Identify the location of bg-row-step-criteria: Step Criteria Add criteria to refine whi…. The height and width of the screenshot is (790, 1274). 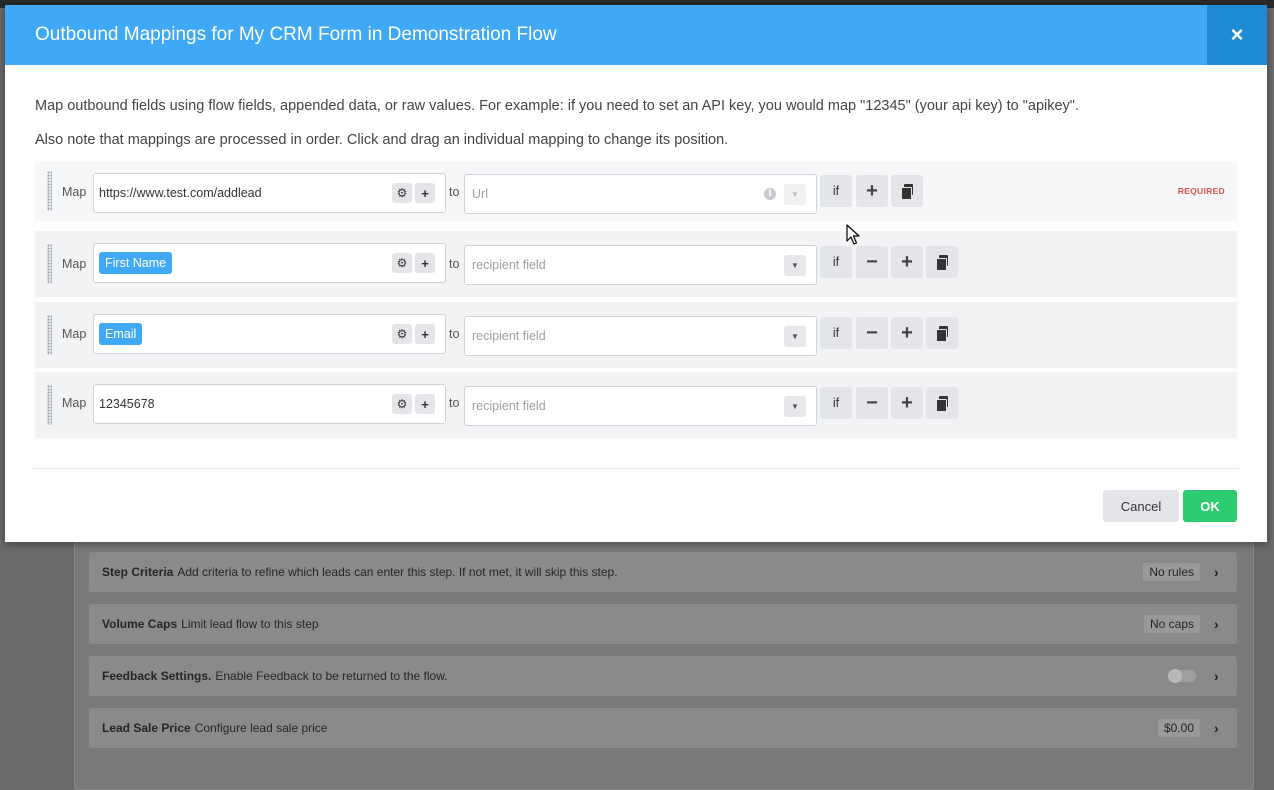
(663, 572).